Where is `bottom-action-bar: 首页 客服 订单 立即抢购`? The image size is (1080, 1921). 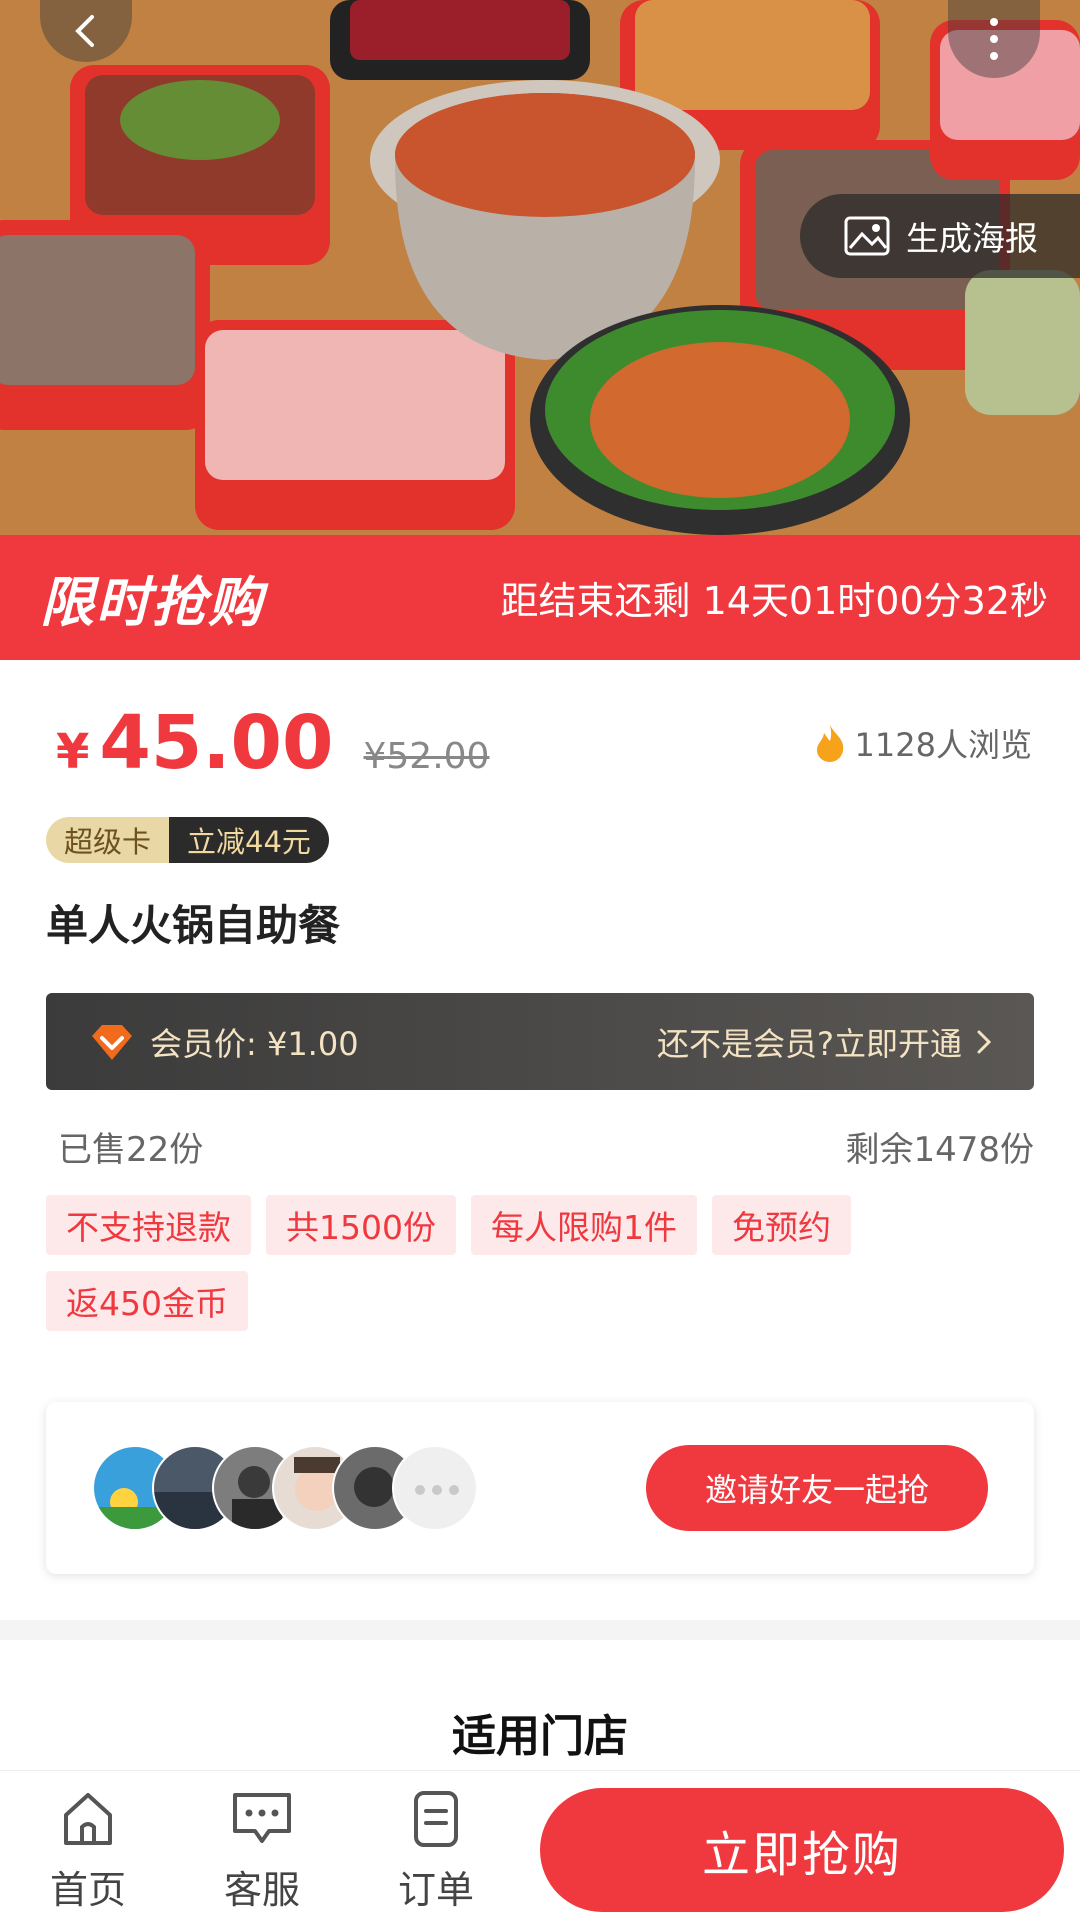 bottom-action-bar: 首页 客服 订单 立即抢购 is located at coordinates (540, 1845).